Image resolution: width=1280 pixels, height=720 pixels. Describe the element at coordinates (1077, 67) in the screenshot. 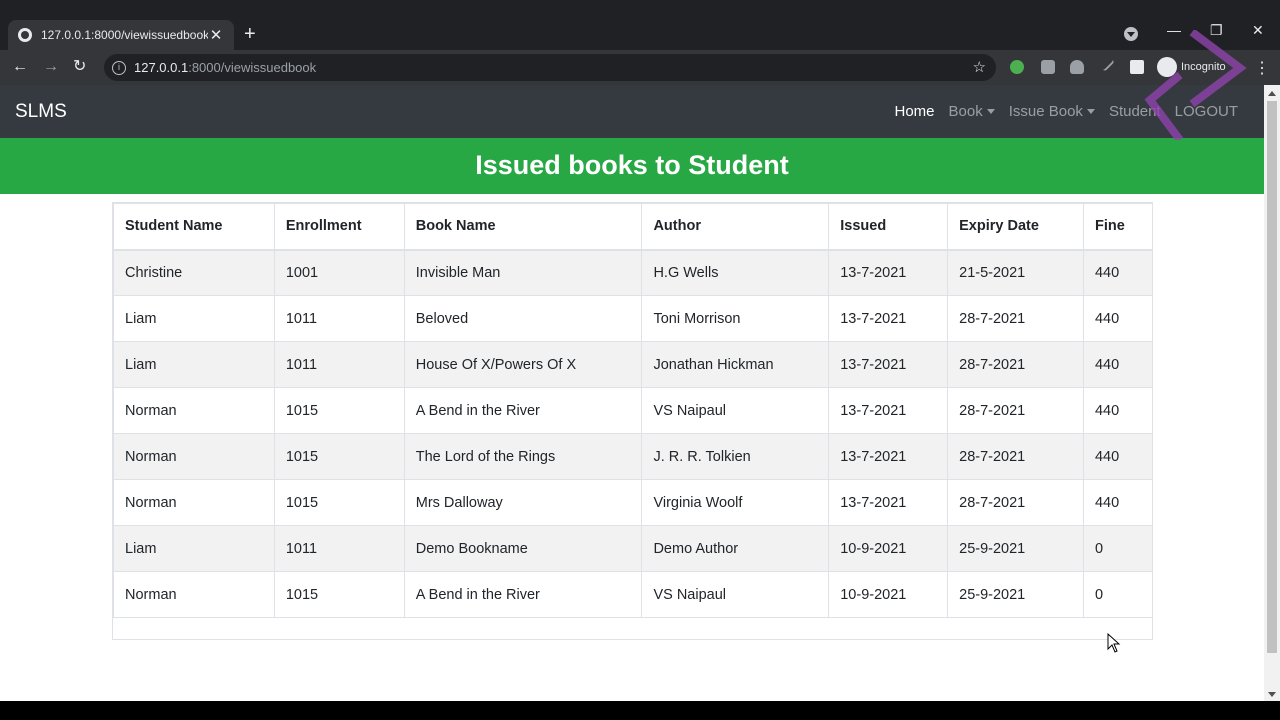

I see `cloud-extension-icon` at that location.